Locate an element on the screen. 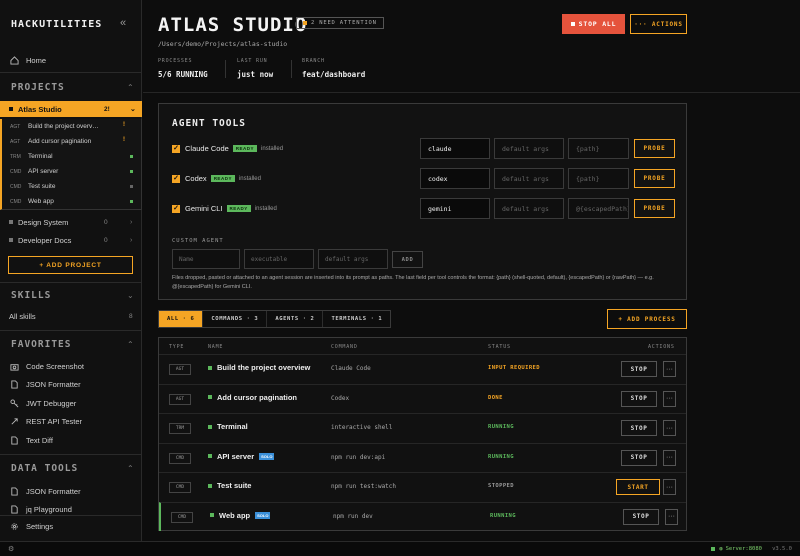  sidebar-item-json-formatter: JSON Formatter is located at coordinates (71, 384).